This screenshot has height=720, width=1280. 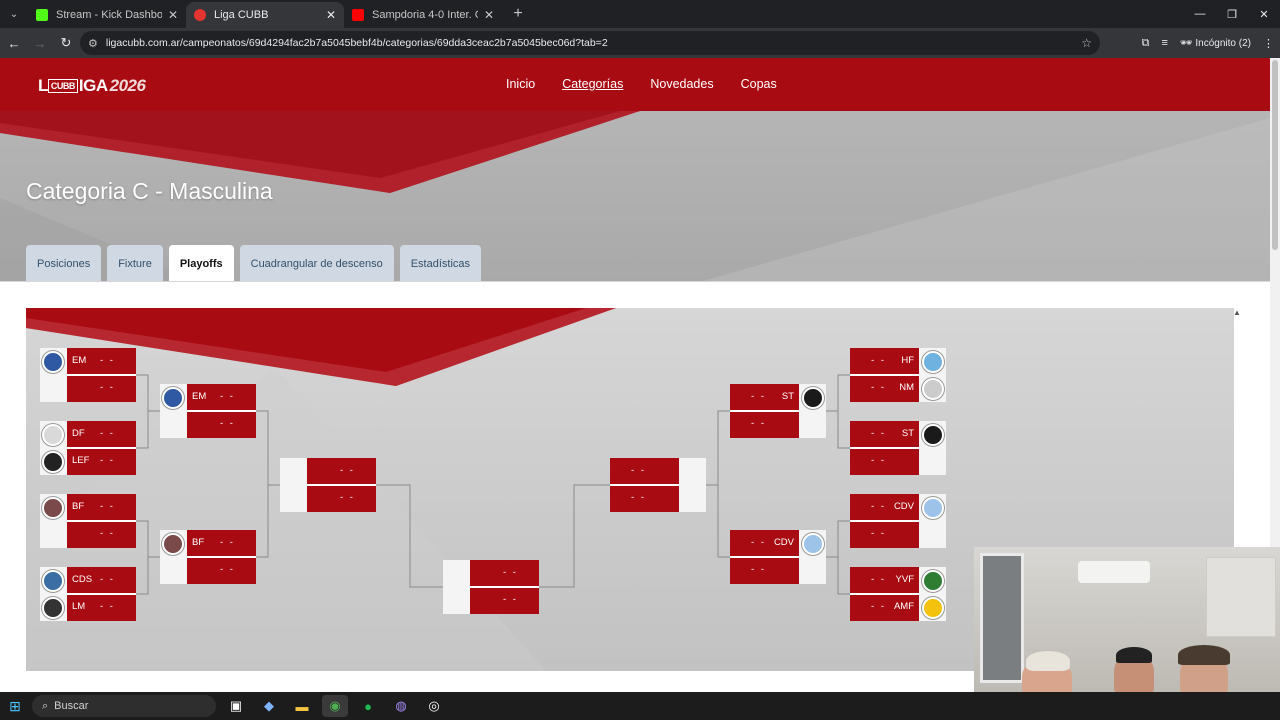 What do you see at coordinates (518, 14) in the screenshot?
I see `new-tab-button: +` at bounding box center [518, 14].